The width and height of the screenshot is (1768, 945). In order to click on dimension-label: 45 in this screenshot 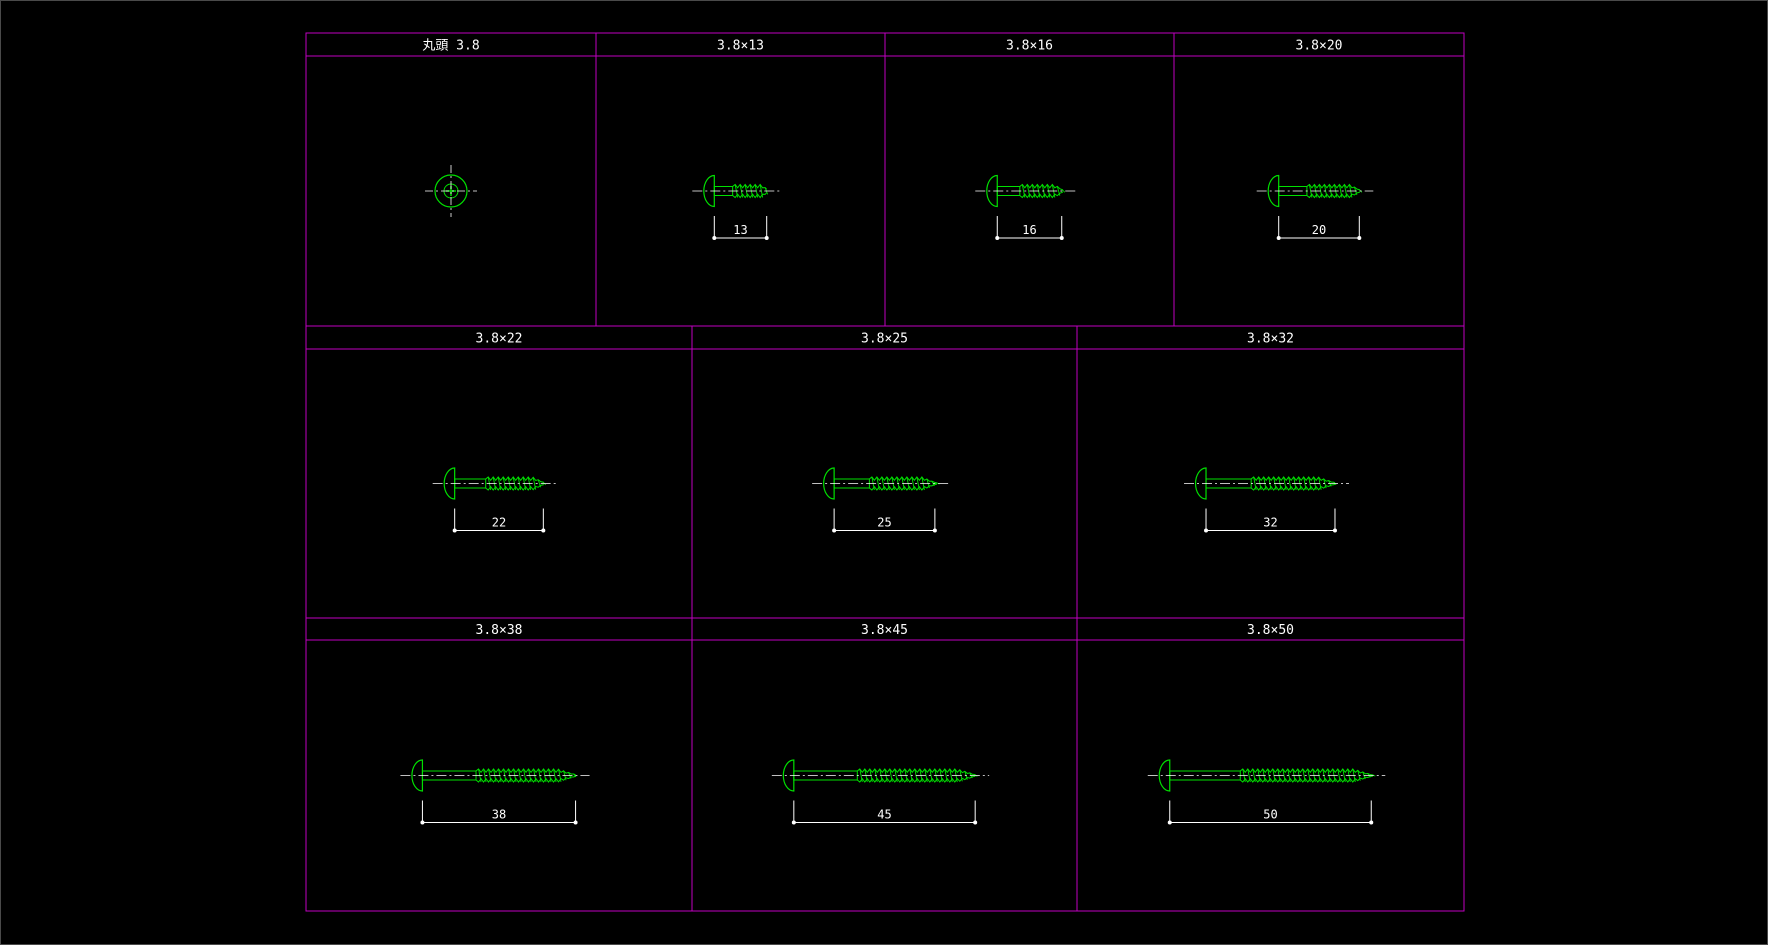, I will do `click(884, 815)`.